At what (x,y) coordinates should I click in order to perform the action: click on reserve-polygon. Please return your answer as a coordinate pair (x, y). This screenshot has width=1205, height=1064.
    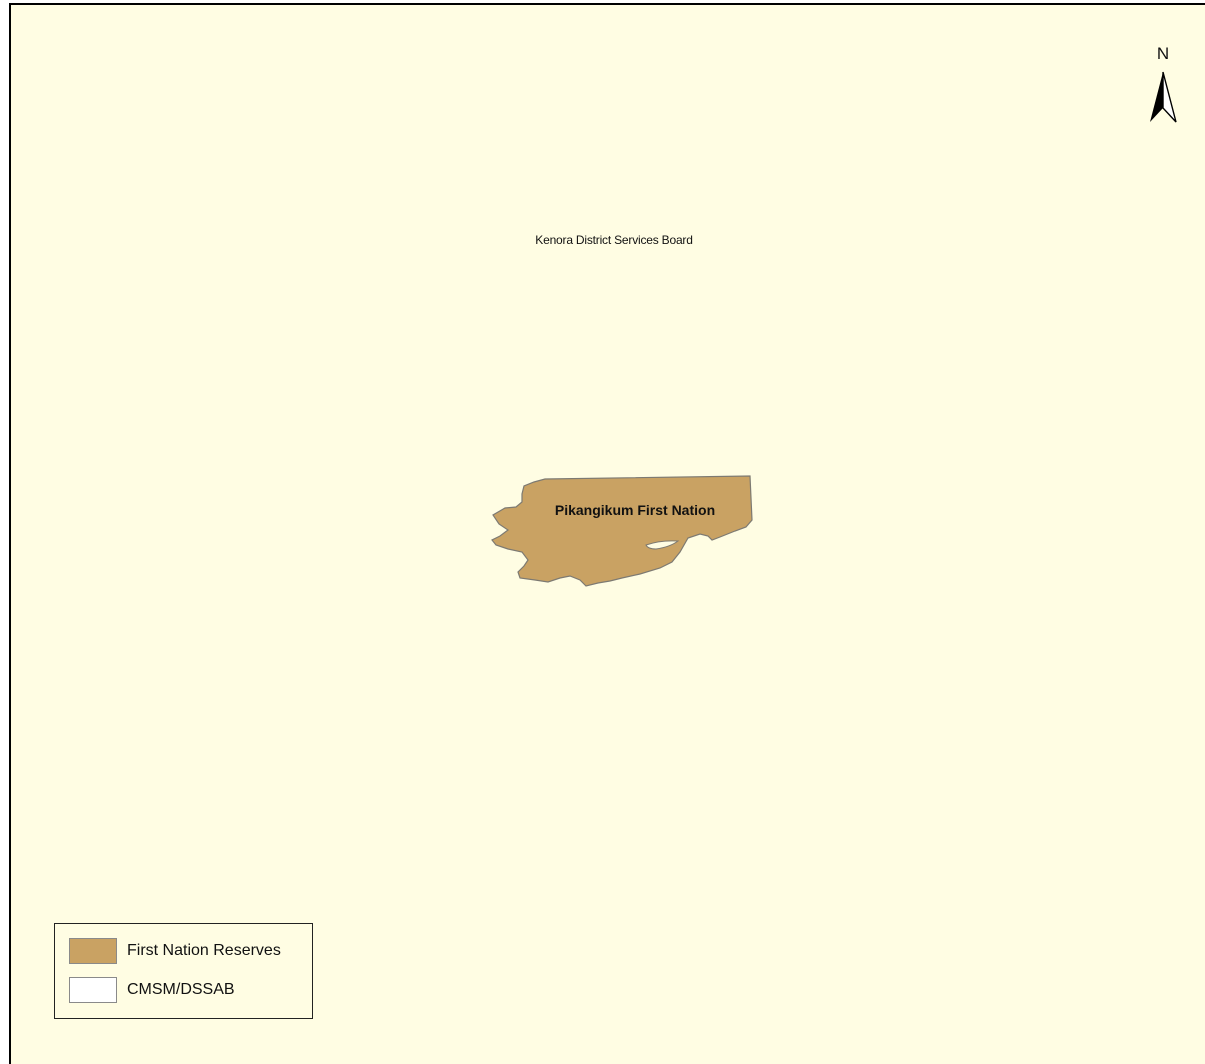
    Looking at the image, I should click on (622, 531).